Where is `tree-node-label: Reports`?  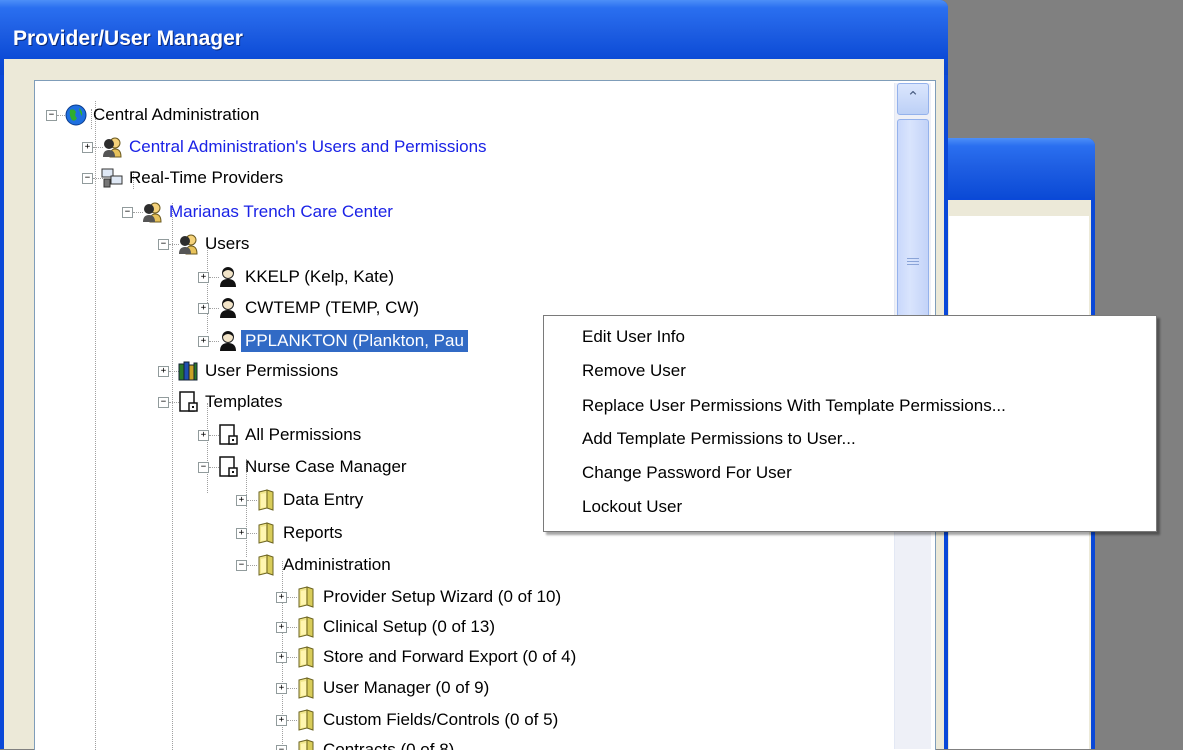
tree-node-label: Reports is located at coordinates (313, 533).